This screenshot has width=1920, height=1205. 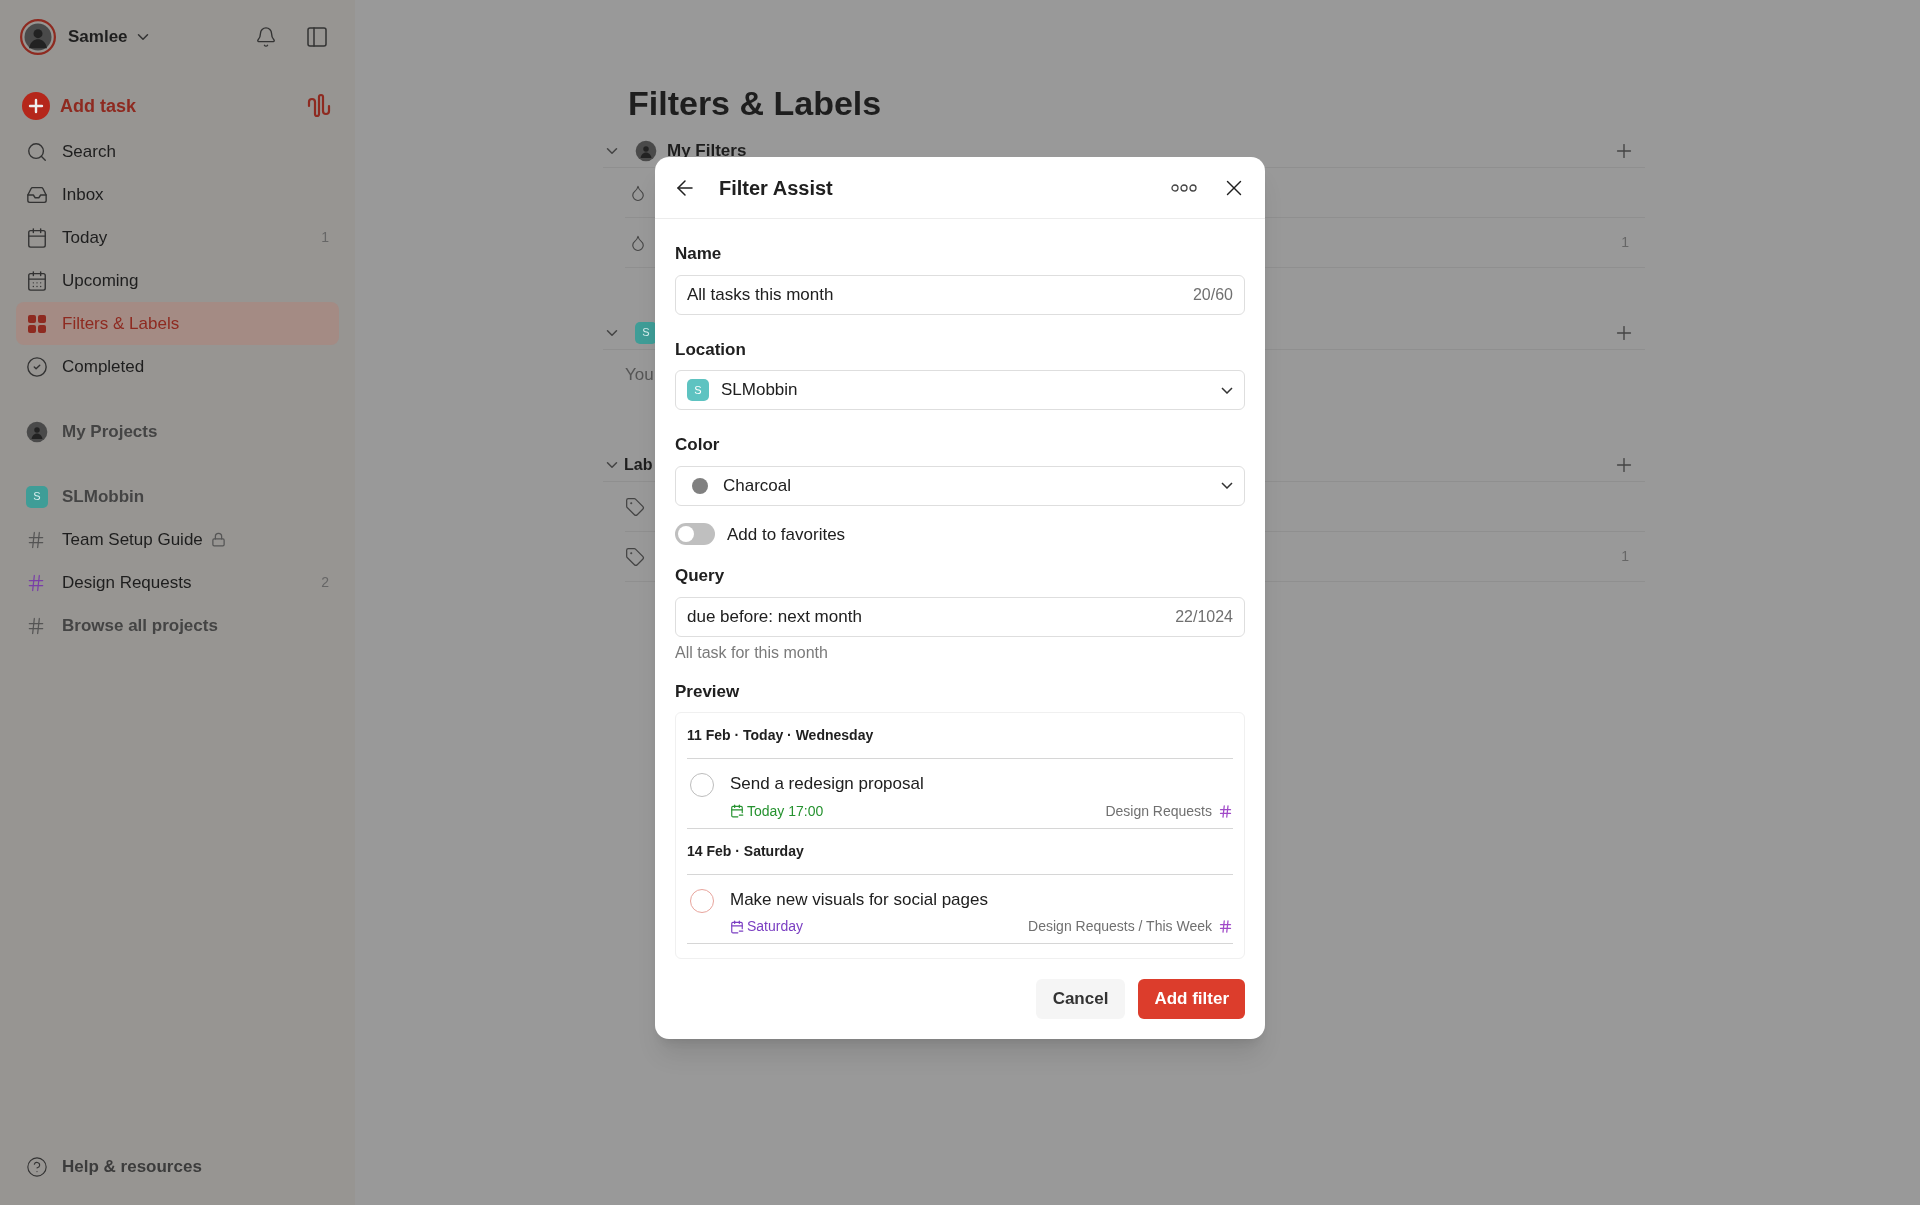 I want to click on field-label: Query, so click(x=700, y=576).